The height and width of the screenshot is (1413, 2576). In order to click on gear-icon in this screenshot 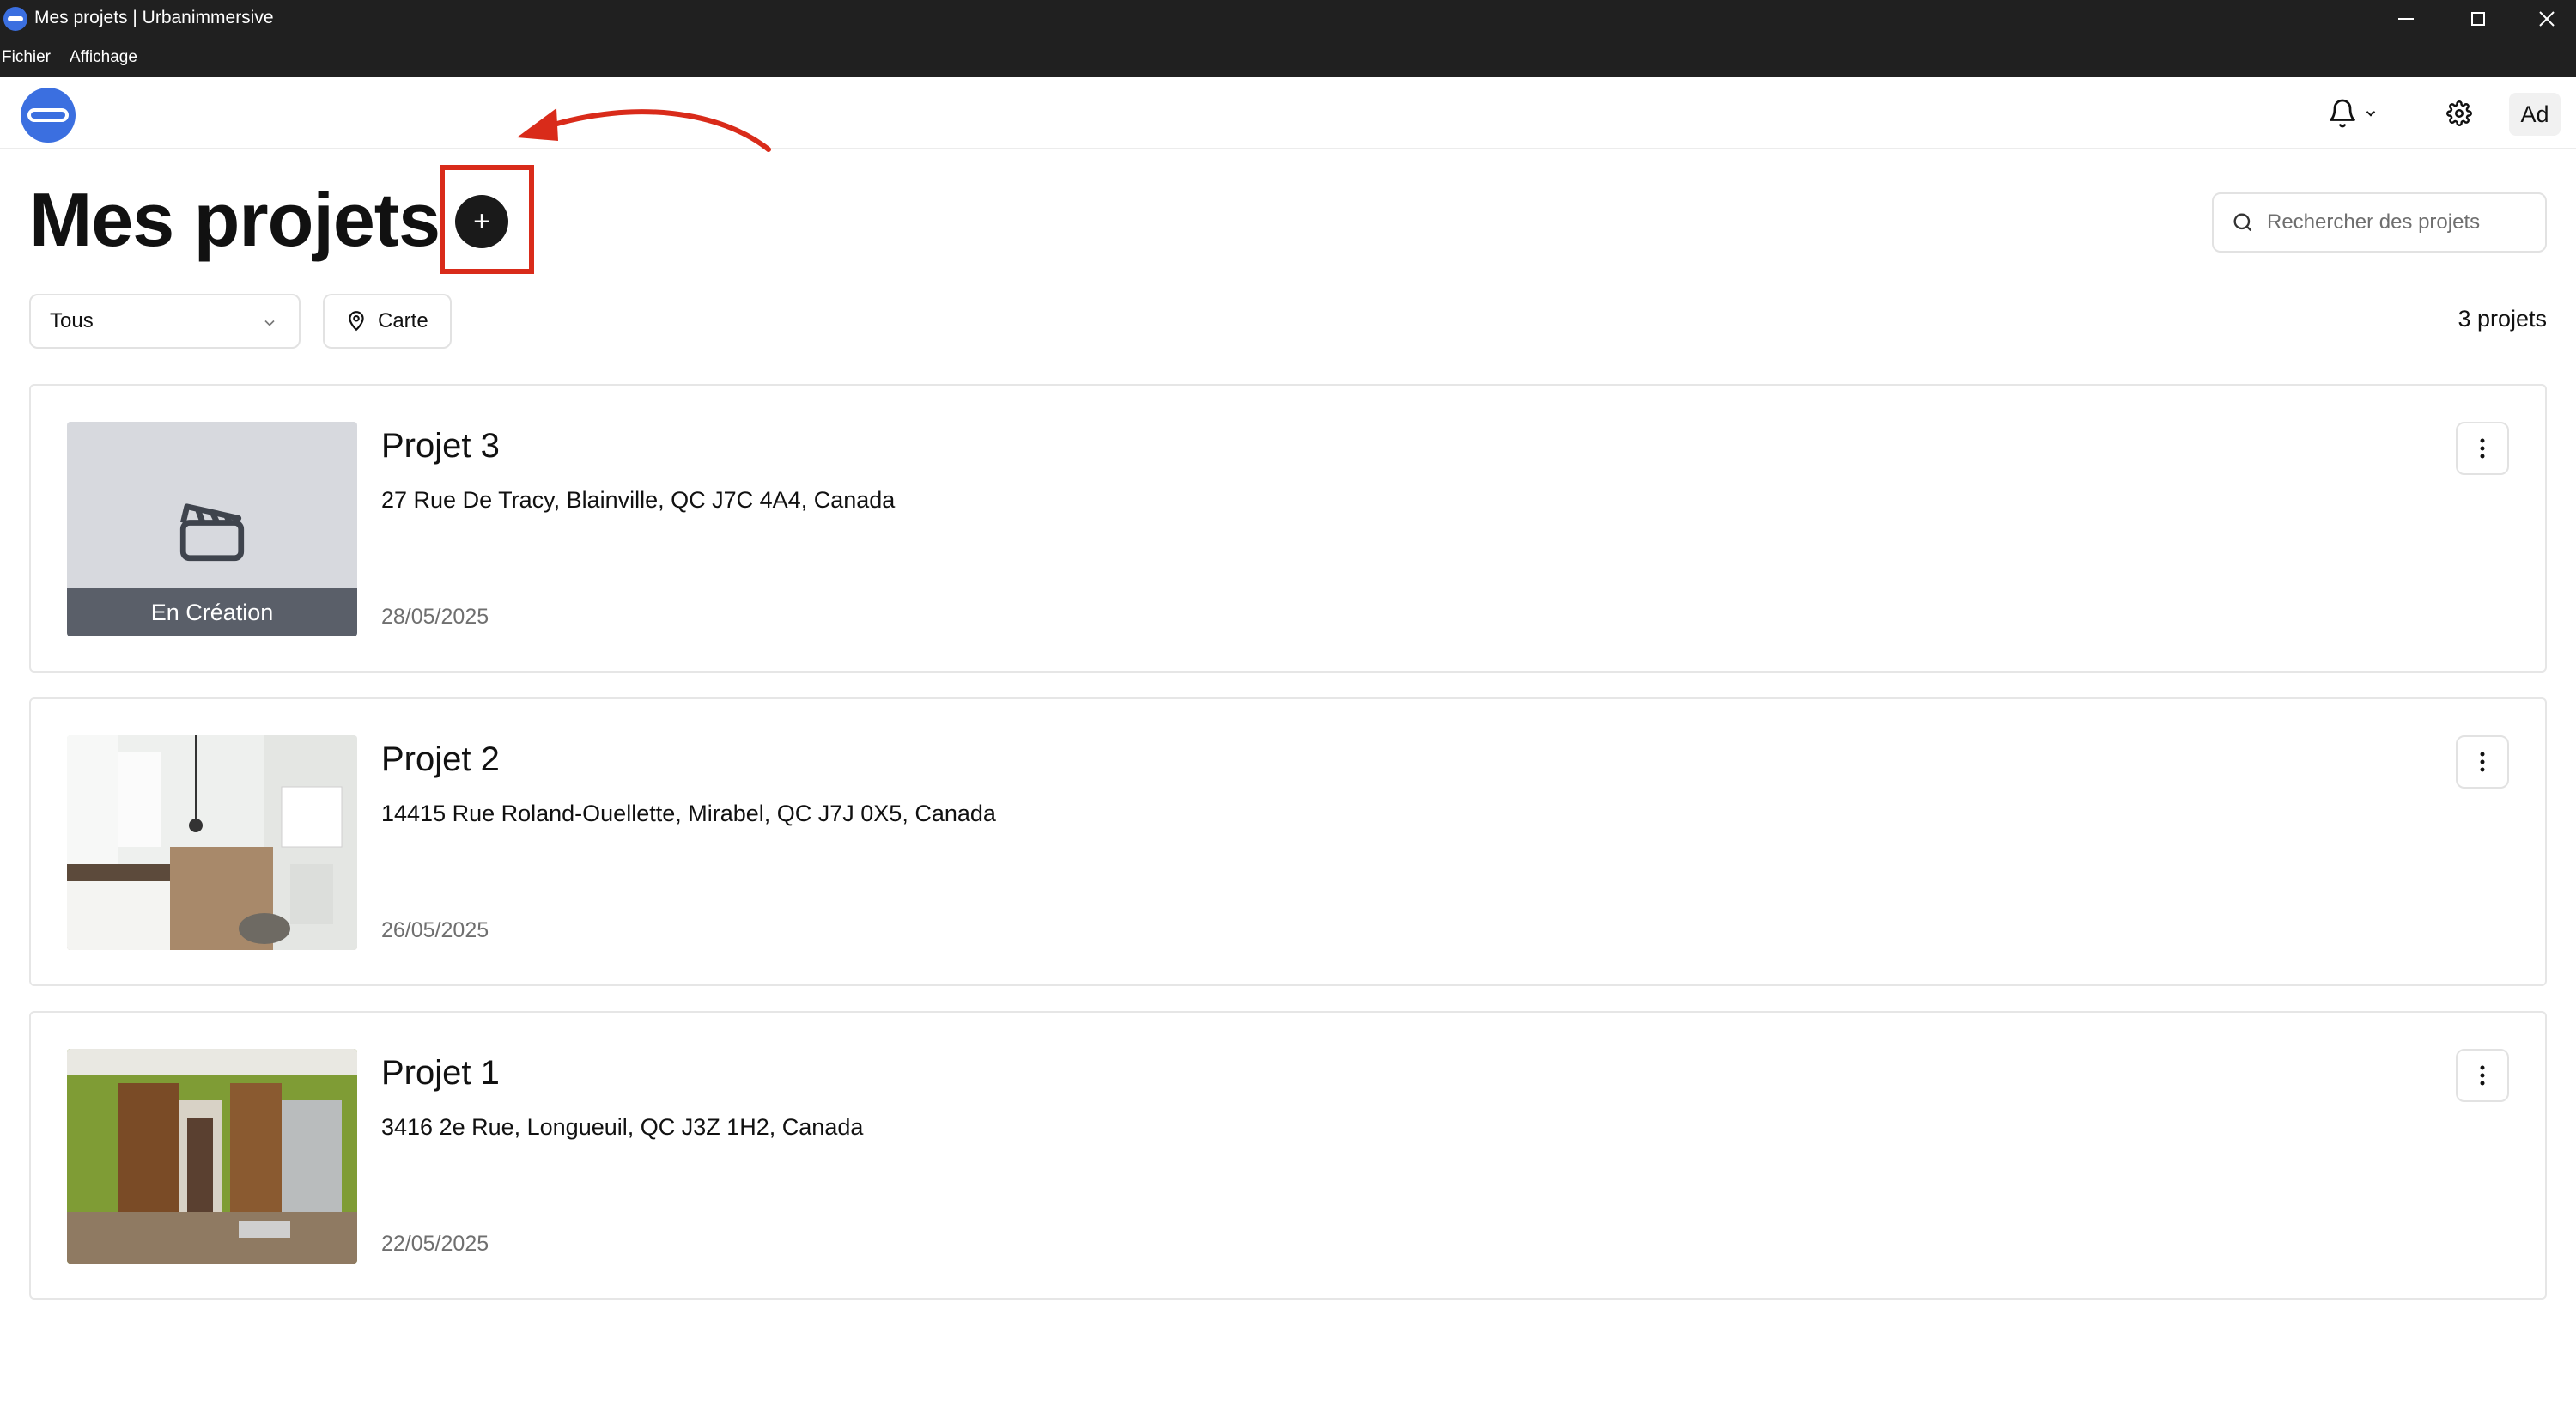, I will do `click(2459, 113)`.